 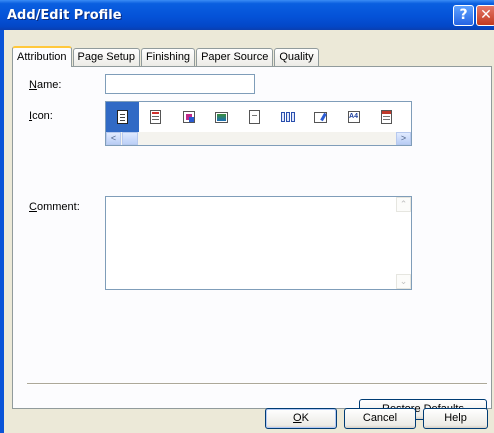 I want to click on edit-document-icon, so click(x=320, y=117).